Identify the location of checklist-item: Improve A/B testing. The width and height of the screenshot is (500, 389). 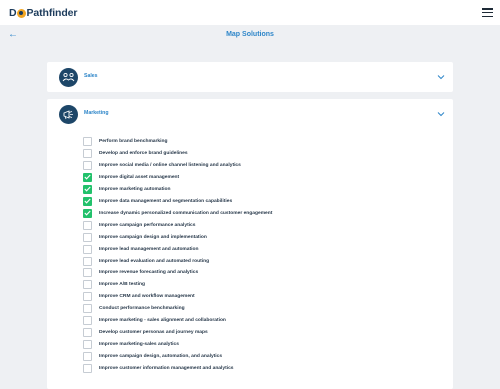
(243, 284).